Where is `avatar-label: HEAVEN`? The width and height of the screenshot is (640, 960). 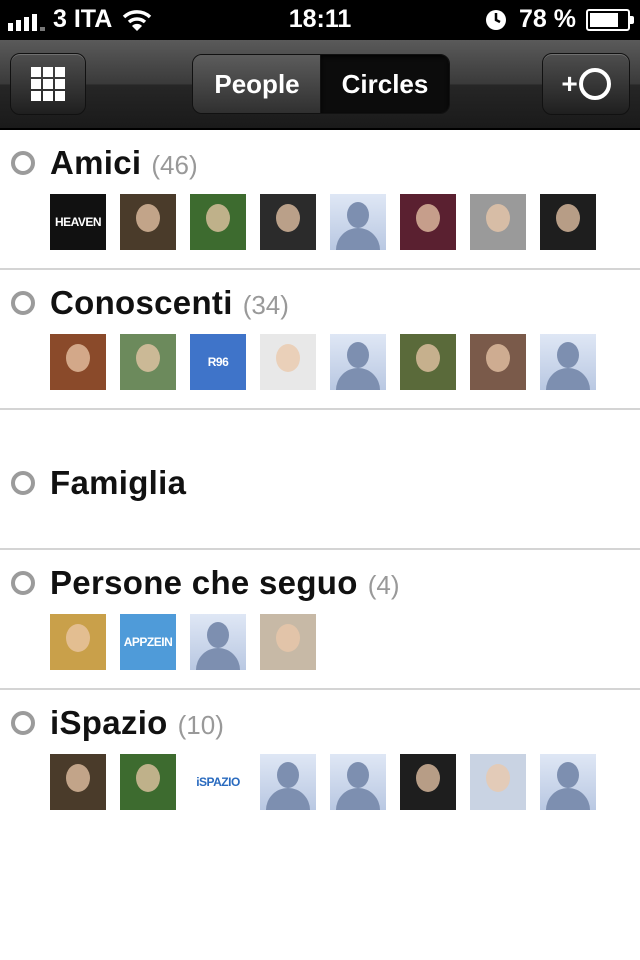
avatar-label: HEAVEN is located at coordinates (78, 222).